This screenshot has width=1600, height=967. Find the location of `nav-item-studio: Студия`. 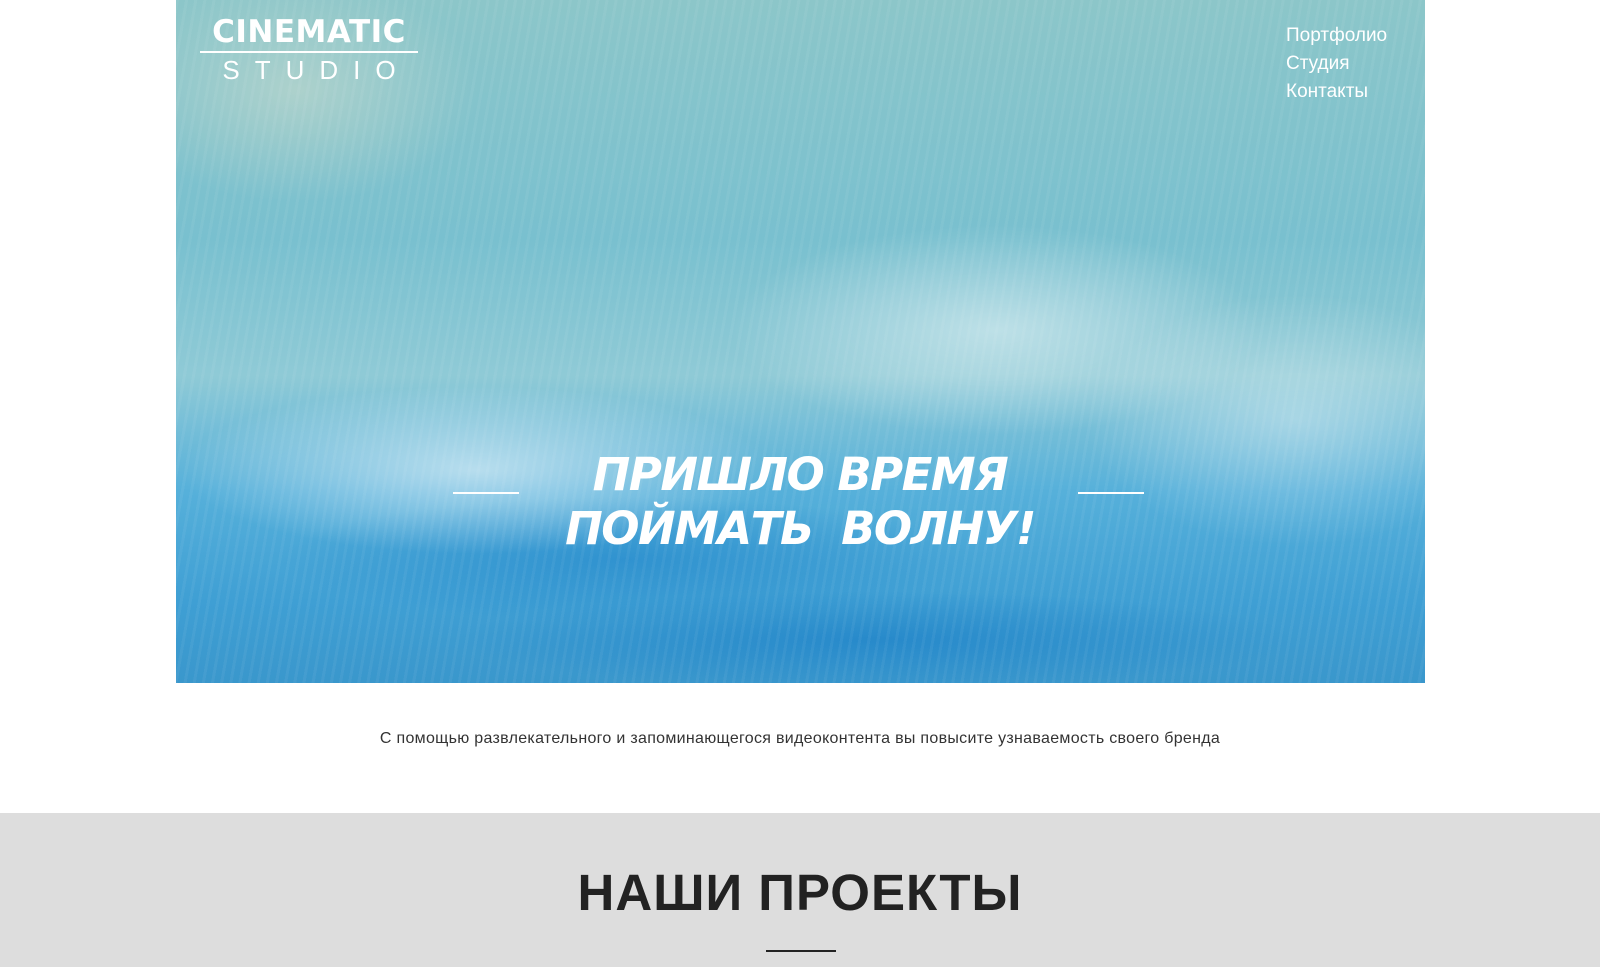

nav-item-studio: Студия is located at coordinates (1336, 64).